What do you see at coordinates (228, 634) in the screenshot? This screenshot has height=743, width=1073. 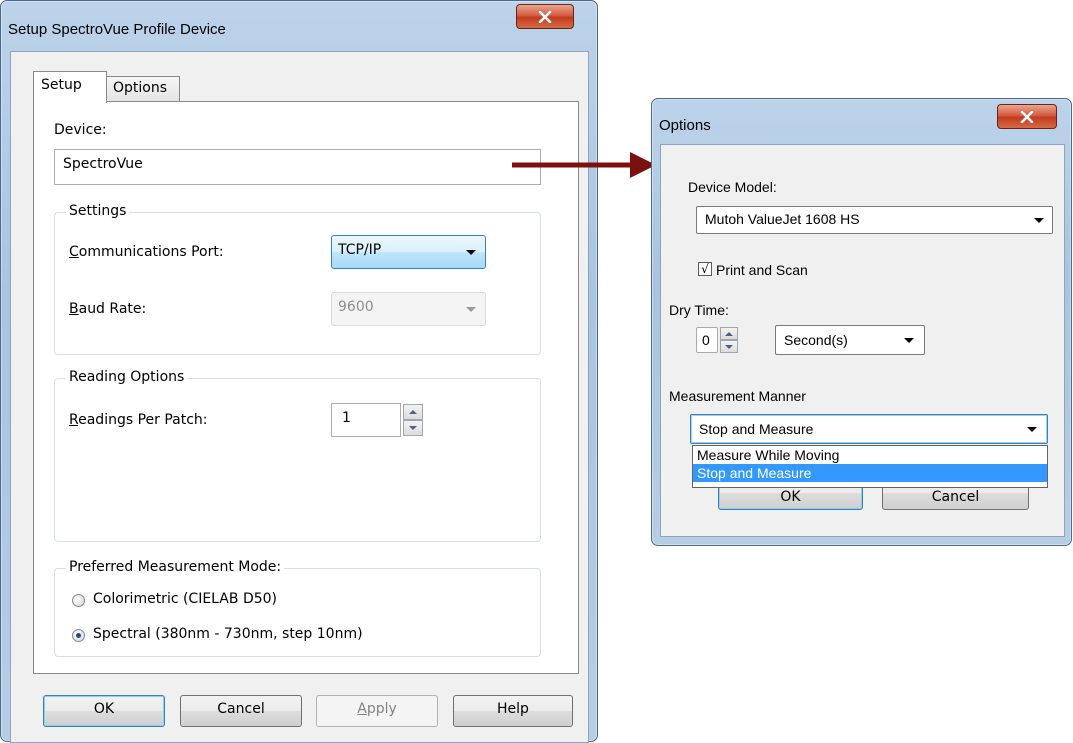 I see `spectral-label: Spectral (380nm - 730nm, step 10nm)` at bounding box center [228, 634].